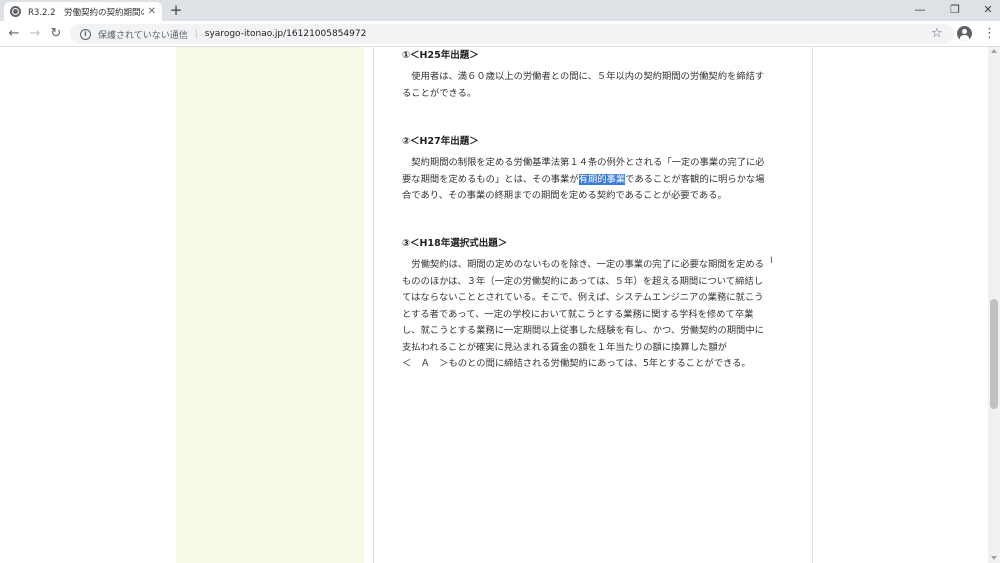  Describe the element at coordinates (964, 33) in the screenshot. I see `profile-icon` at that location.